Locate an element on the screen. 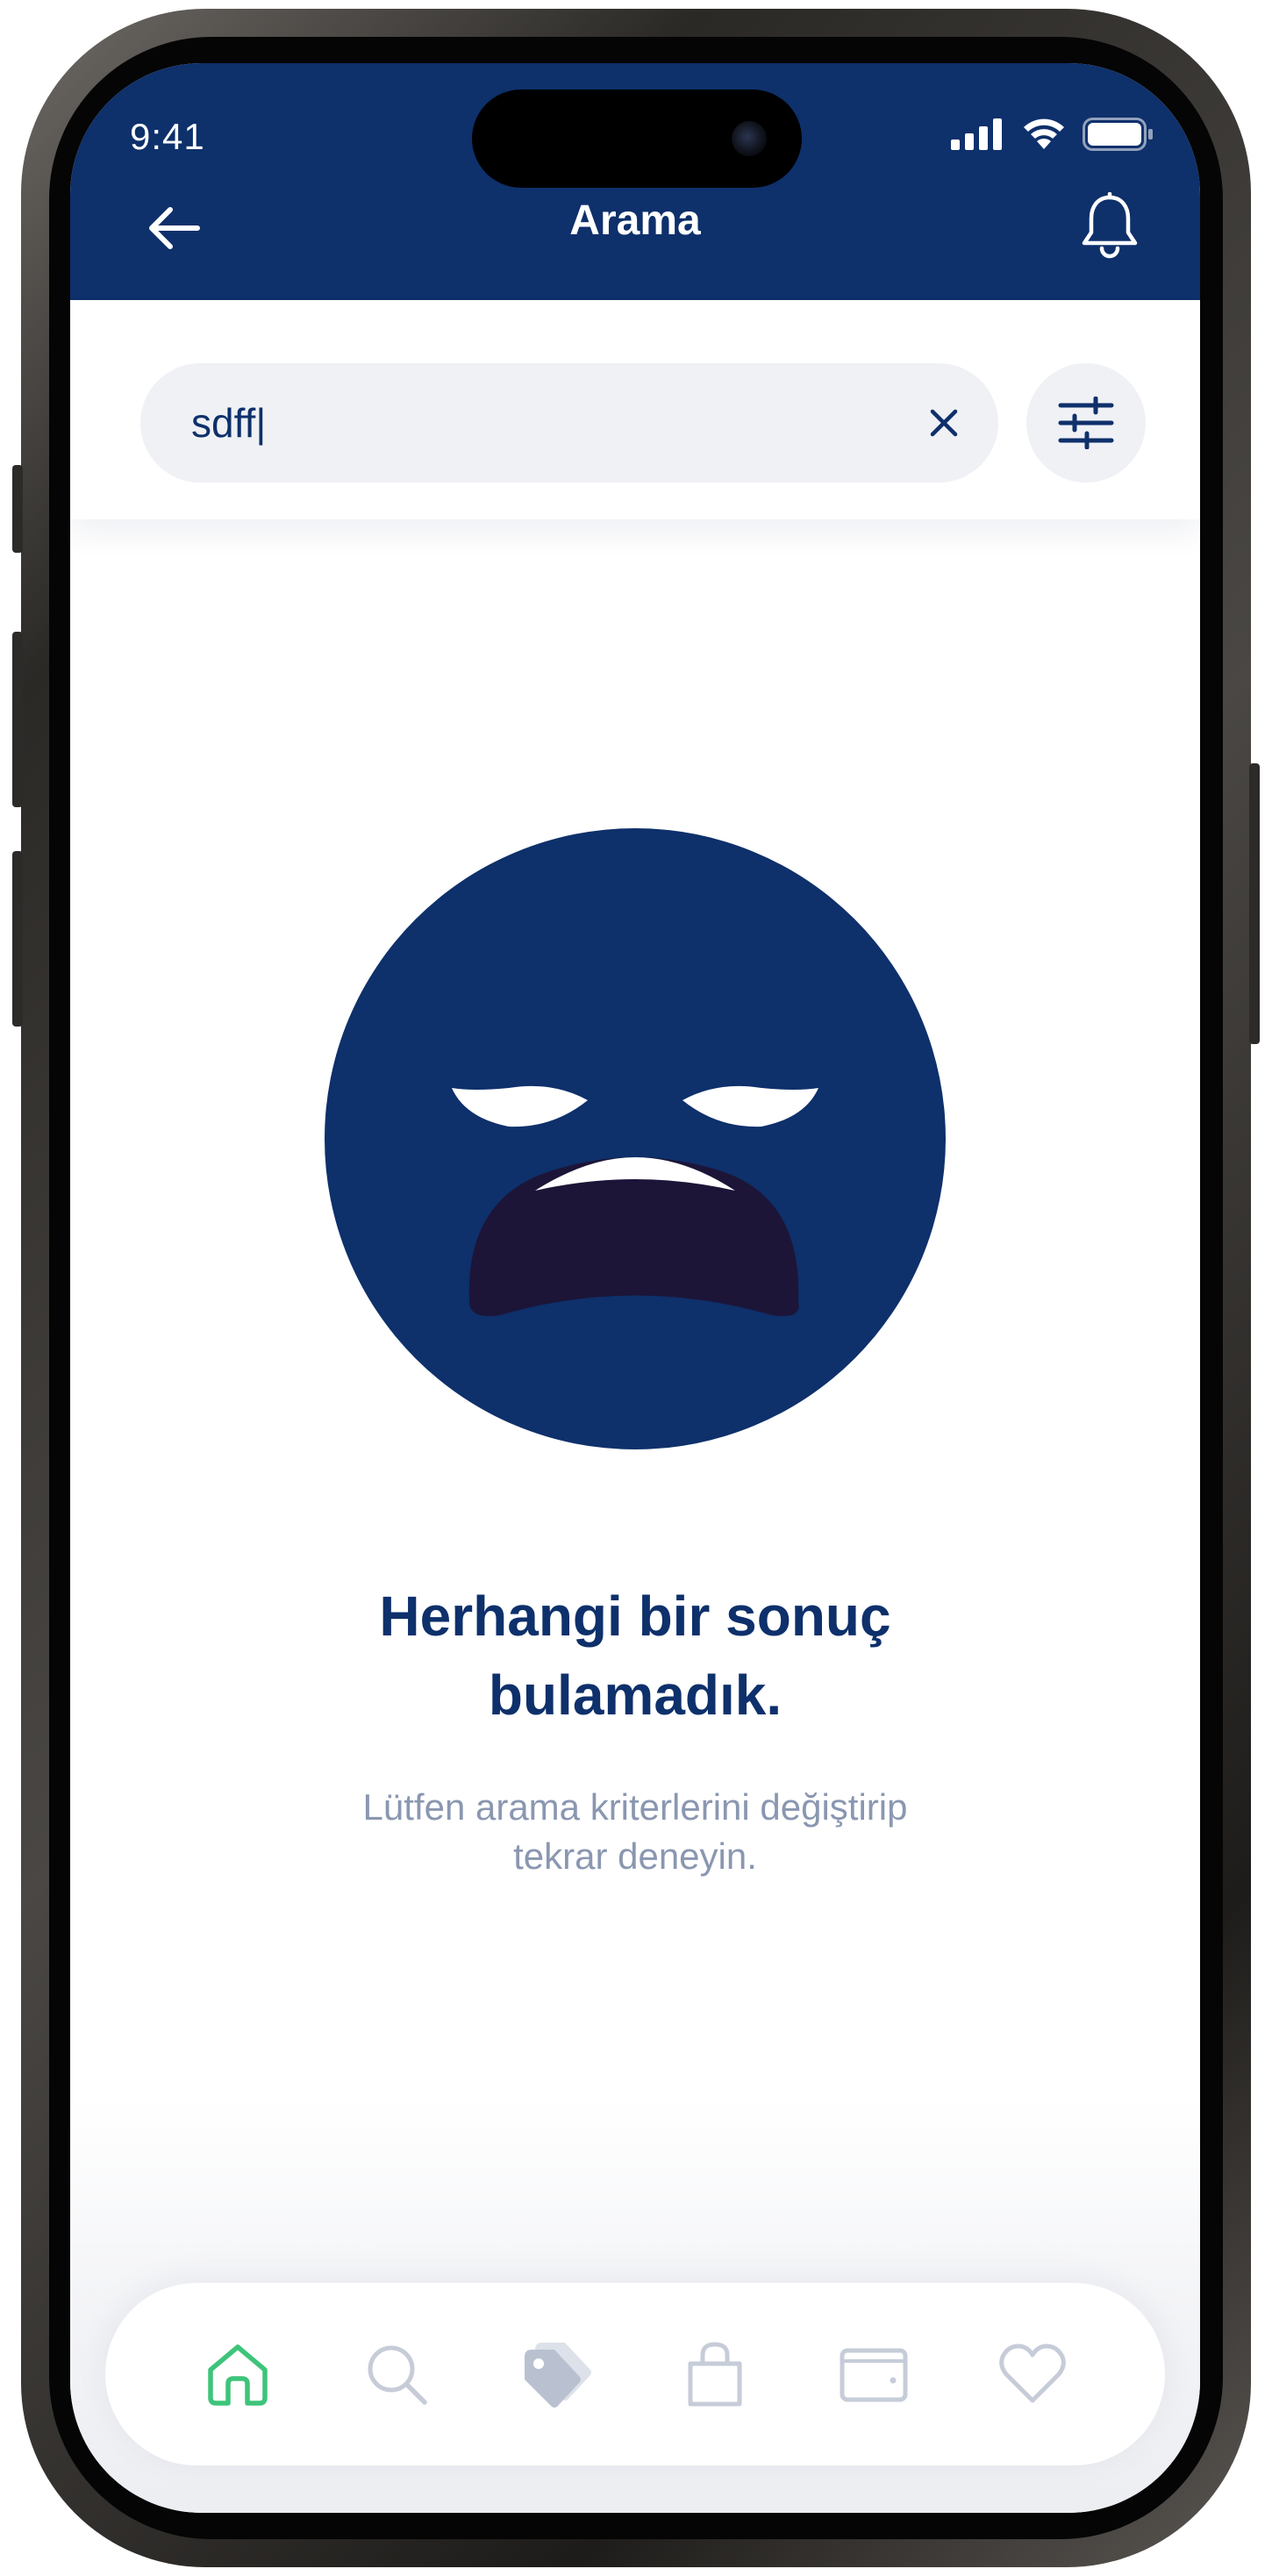 The width and height of the screenshot is (1272, 2576). cellular-signal-icon is located at coordinates (976, 134).